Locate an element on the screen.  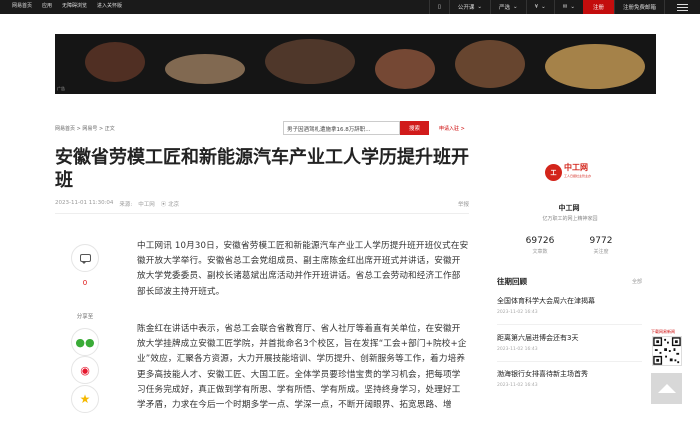
comment-count: 0 is located at coordinates (85, 283).